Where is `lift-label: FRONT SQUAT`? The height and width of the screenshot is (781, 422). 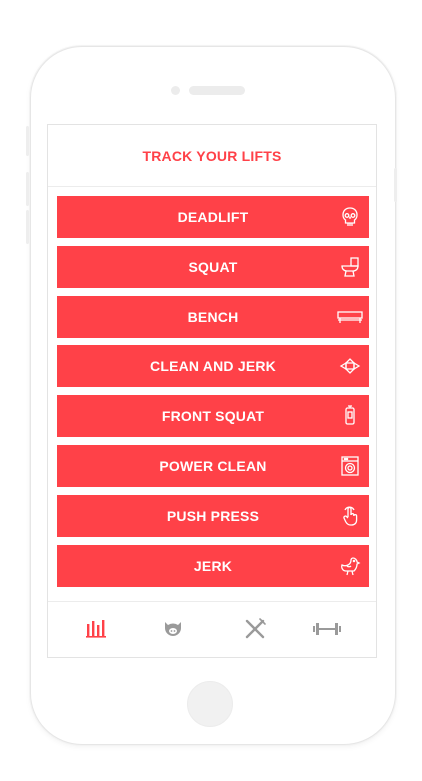 lift-label: FRONT SQUAT is located at coordinates (213, 416).